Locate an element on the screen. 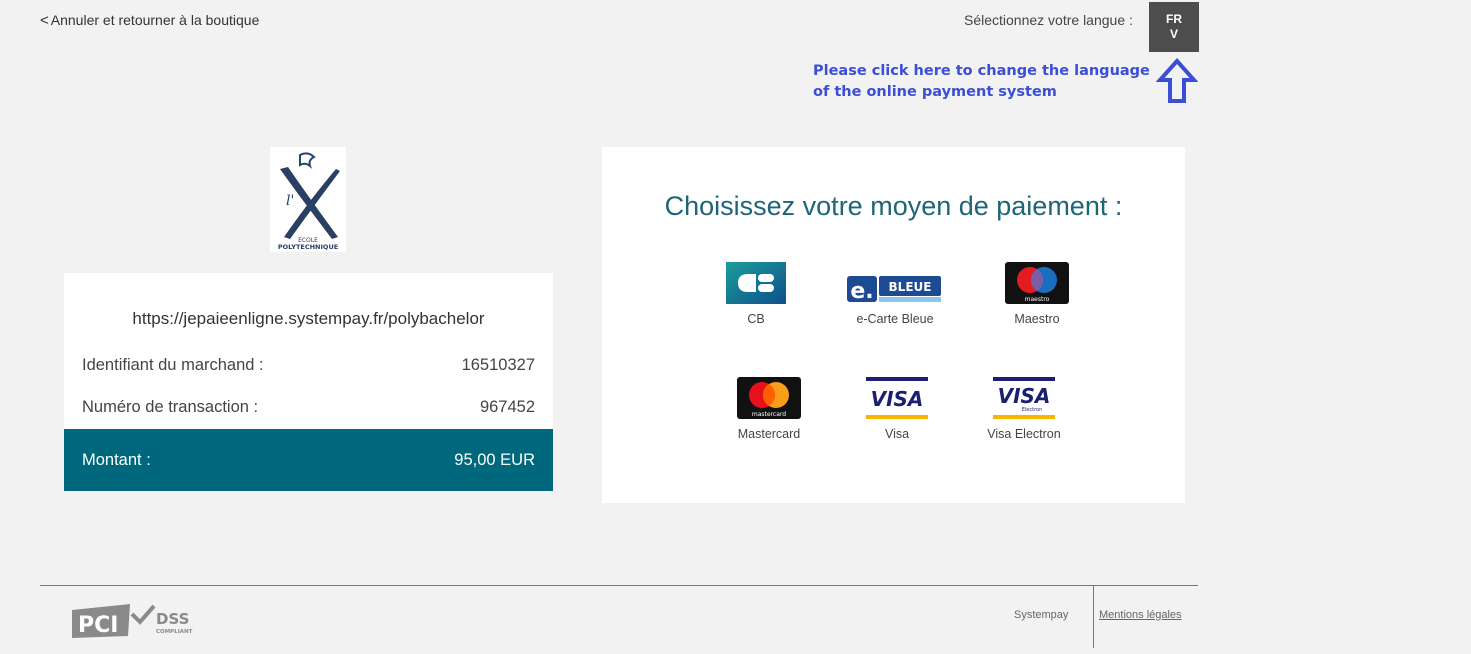 The height and width of the screenshot is (654, 1471). merchant-id-row: Identifiant du marchand : 16510327 is located at coordinates (308, 365).